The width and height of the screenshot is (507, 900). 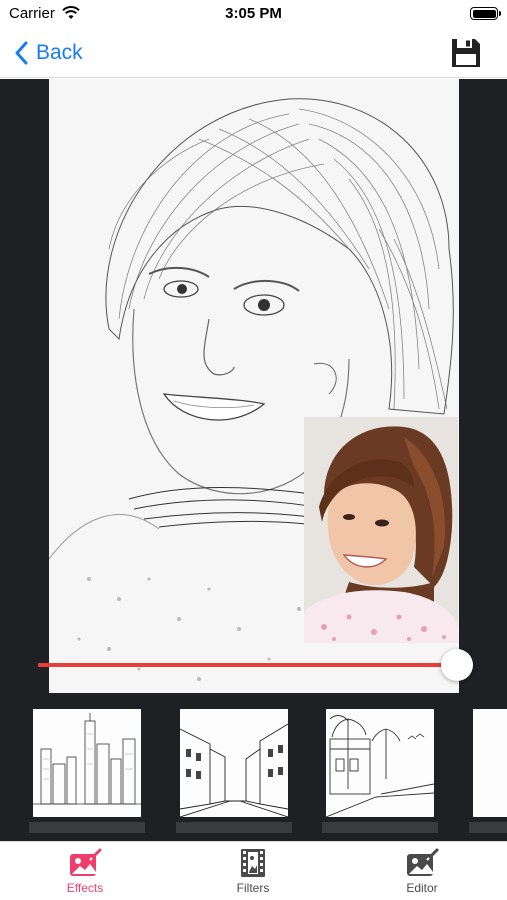 I want to click on tab-filters-label: Filters, so click(x=253, y=888).